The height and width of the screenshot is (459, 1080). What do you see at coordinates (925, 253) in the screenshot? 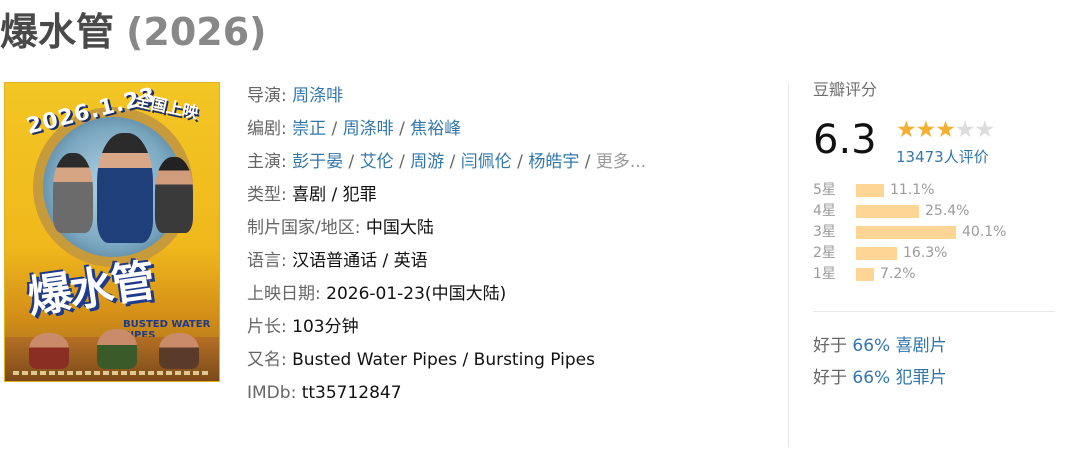
I see `bar-percent: 16.3%` at bounding box center [925, 253].